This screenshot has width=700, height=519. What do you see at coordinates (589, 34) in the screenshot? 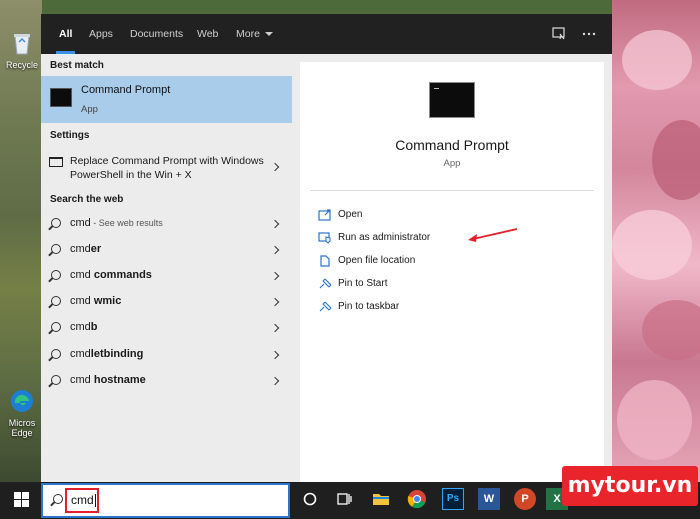
I see `more-options-icon` at bounding box center [589, 34].